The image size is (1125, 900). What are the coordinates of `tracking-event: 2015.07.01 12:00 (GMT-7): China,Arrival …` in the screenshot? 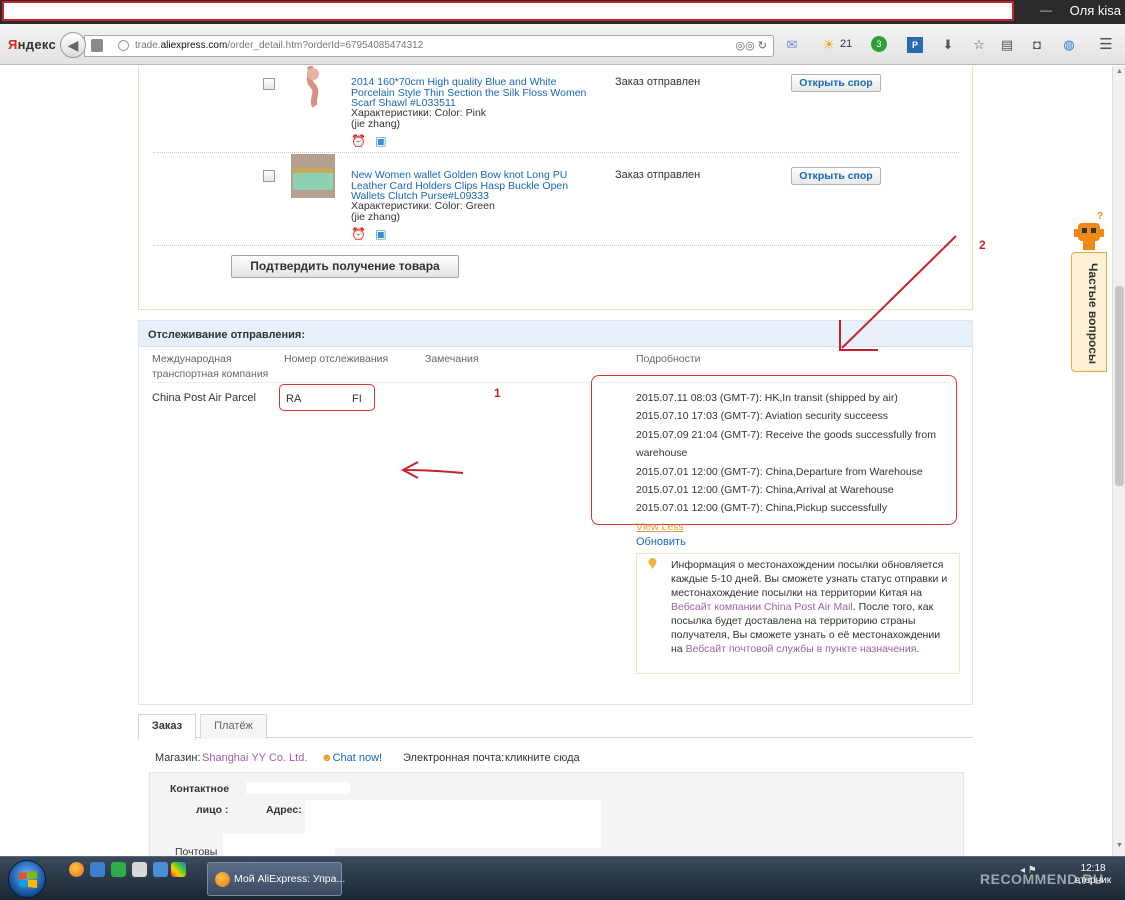 It's located at (765, 490).